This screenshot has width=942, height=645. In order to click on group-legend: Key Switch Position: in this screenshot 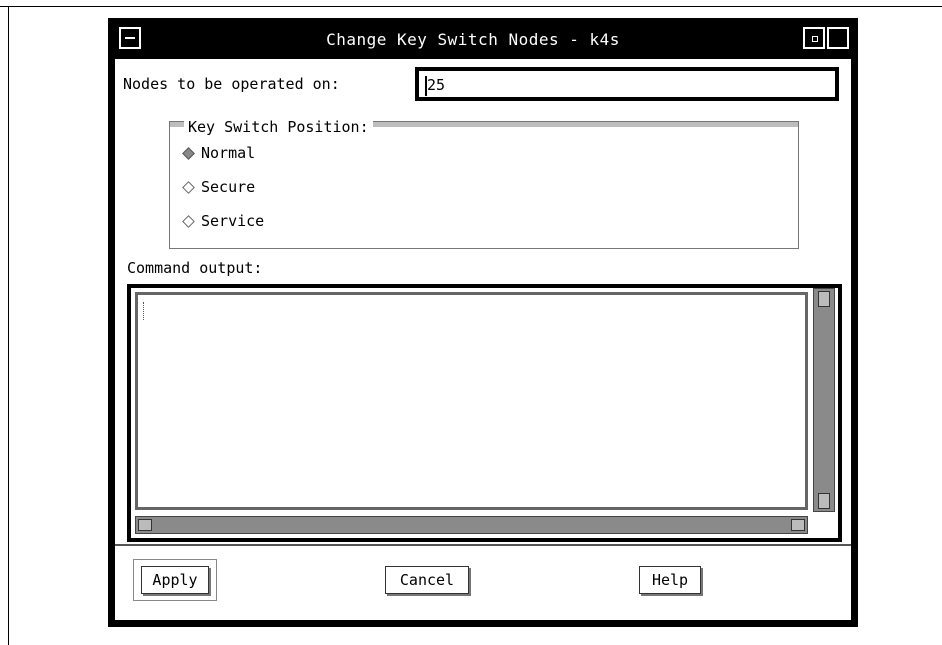, I will do `click(278, 127)`.